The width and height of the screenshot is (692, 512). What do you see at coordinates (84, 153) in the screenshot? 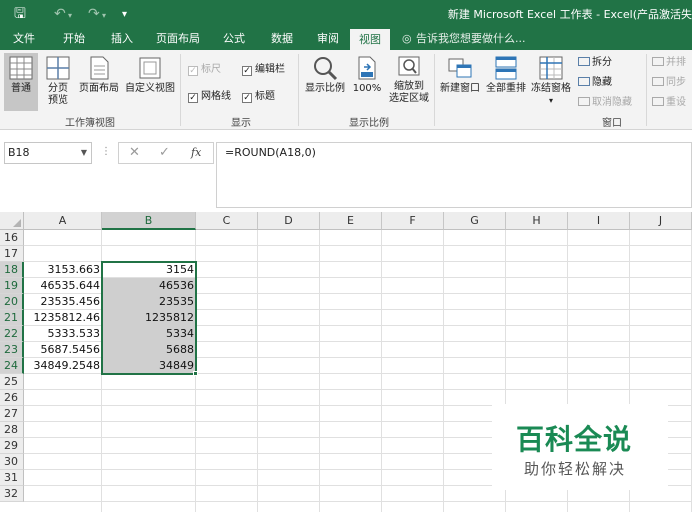
I see `name-box-dropdown-icon: ▼` at bounding box center [84, 153].